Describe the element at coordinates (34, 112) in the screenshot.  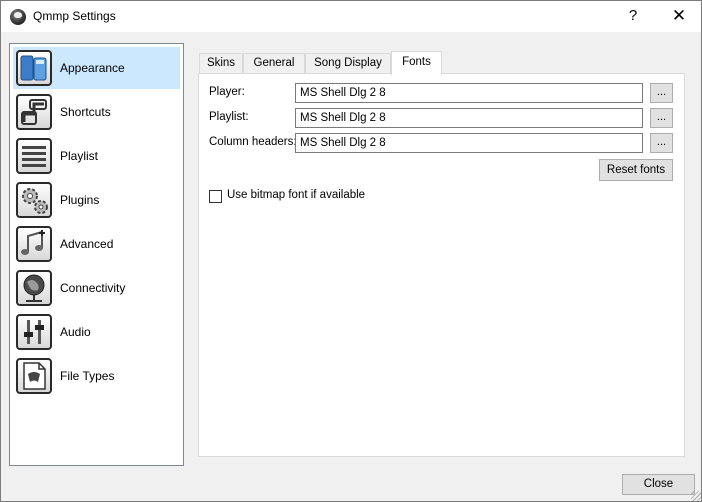
I see `shortcuts-icon` at that location.